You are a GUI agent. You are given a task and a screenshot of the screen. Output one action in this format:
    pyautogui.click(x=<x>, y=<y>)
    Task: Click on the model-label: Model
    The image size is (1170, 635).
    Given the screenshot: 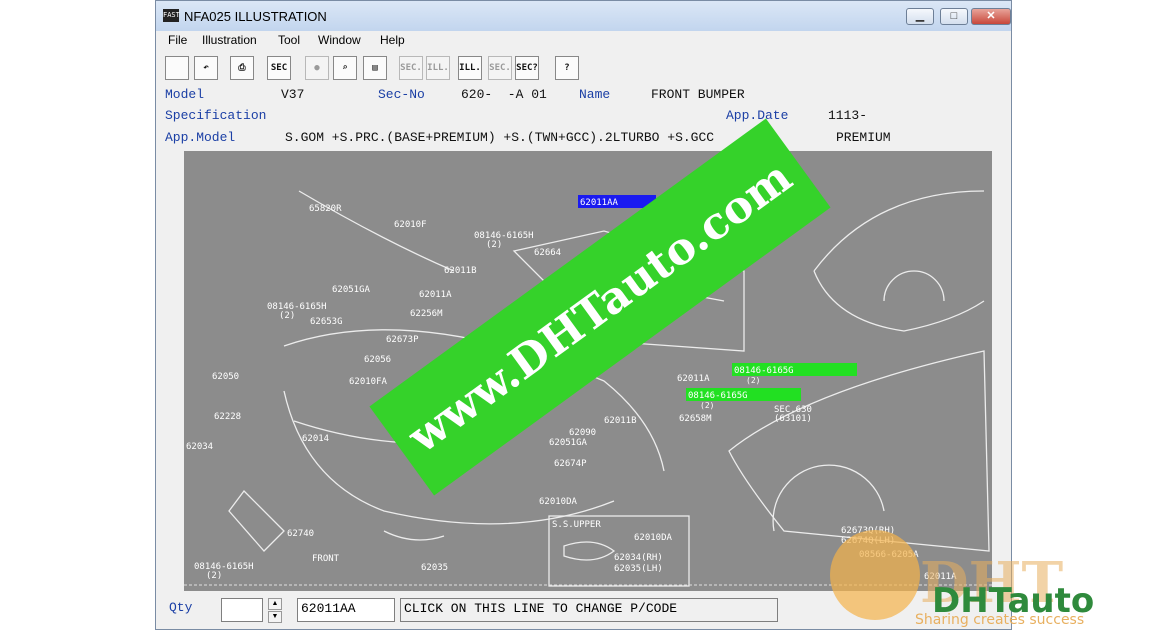 What is the action you would take?
    pyautogui.click(x=185, y=94)
    